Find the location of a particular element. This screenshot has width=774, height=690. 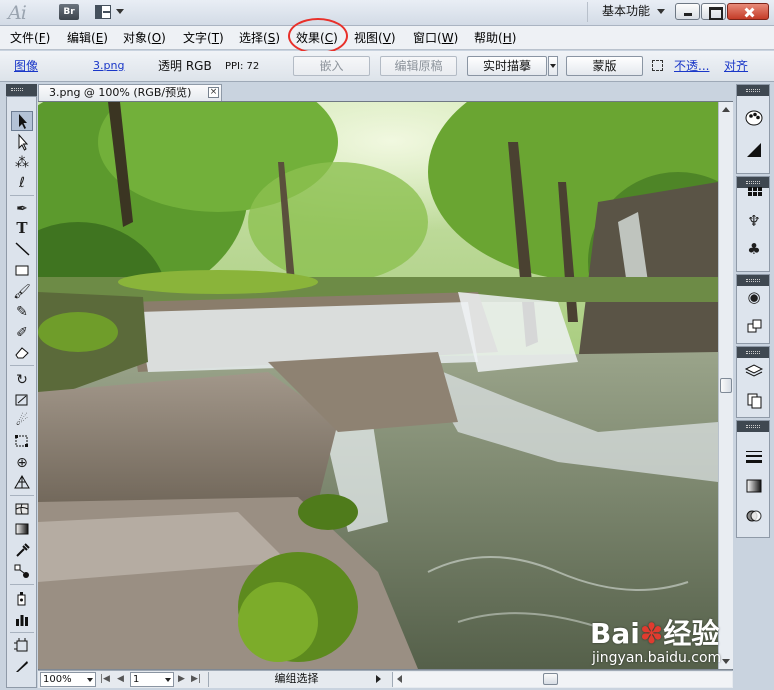

rectangle-icon is located at coordinates (22, 270).